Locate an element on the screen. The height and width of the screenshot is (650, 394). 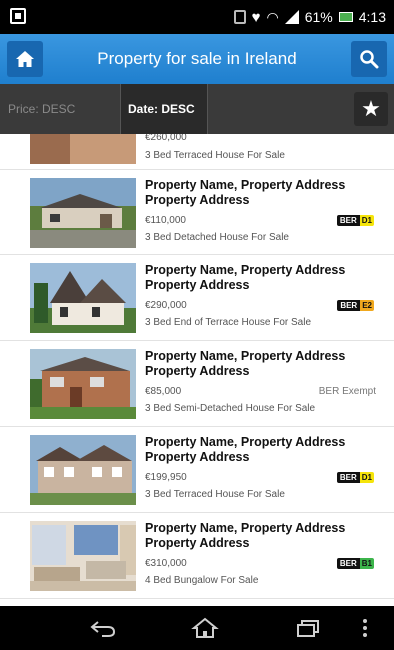
listing-price: €310,000 is located at coordinates (166, 563).